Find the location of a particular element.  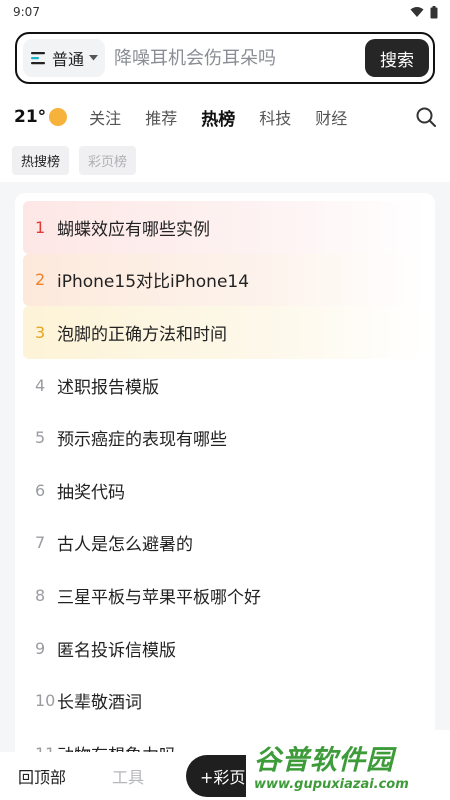

menu-lines-icon is located at coordinates (38, 58).